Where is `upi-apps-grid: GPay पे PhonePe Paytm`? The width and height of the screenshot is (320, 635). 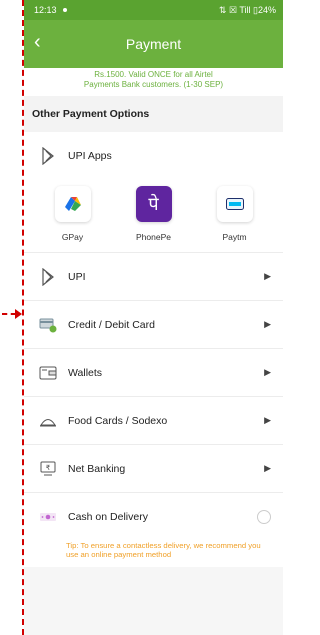
upi-apps-grid: GPay पे PhonePe Paytm is located at coordinates (153, 216).